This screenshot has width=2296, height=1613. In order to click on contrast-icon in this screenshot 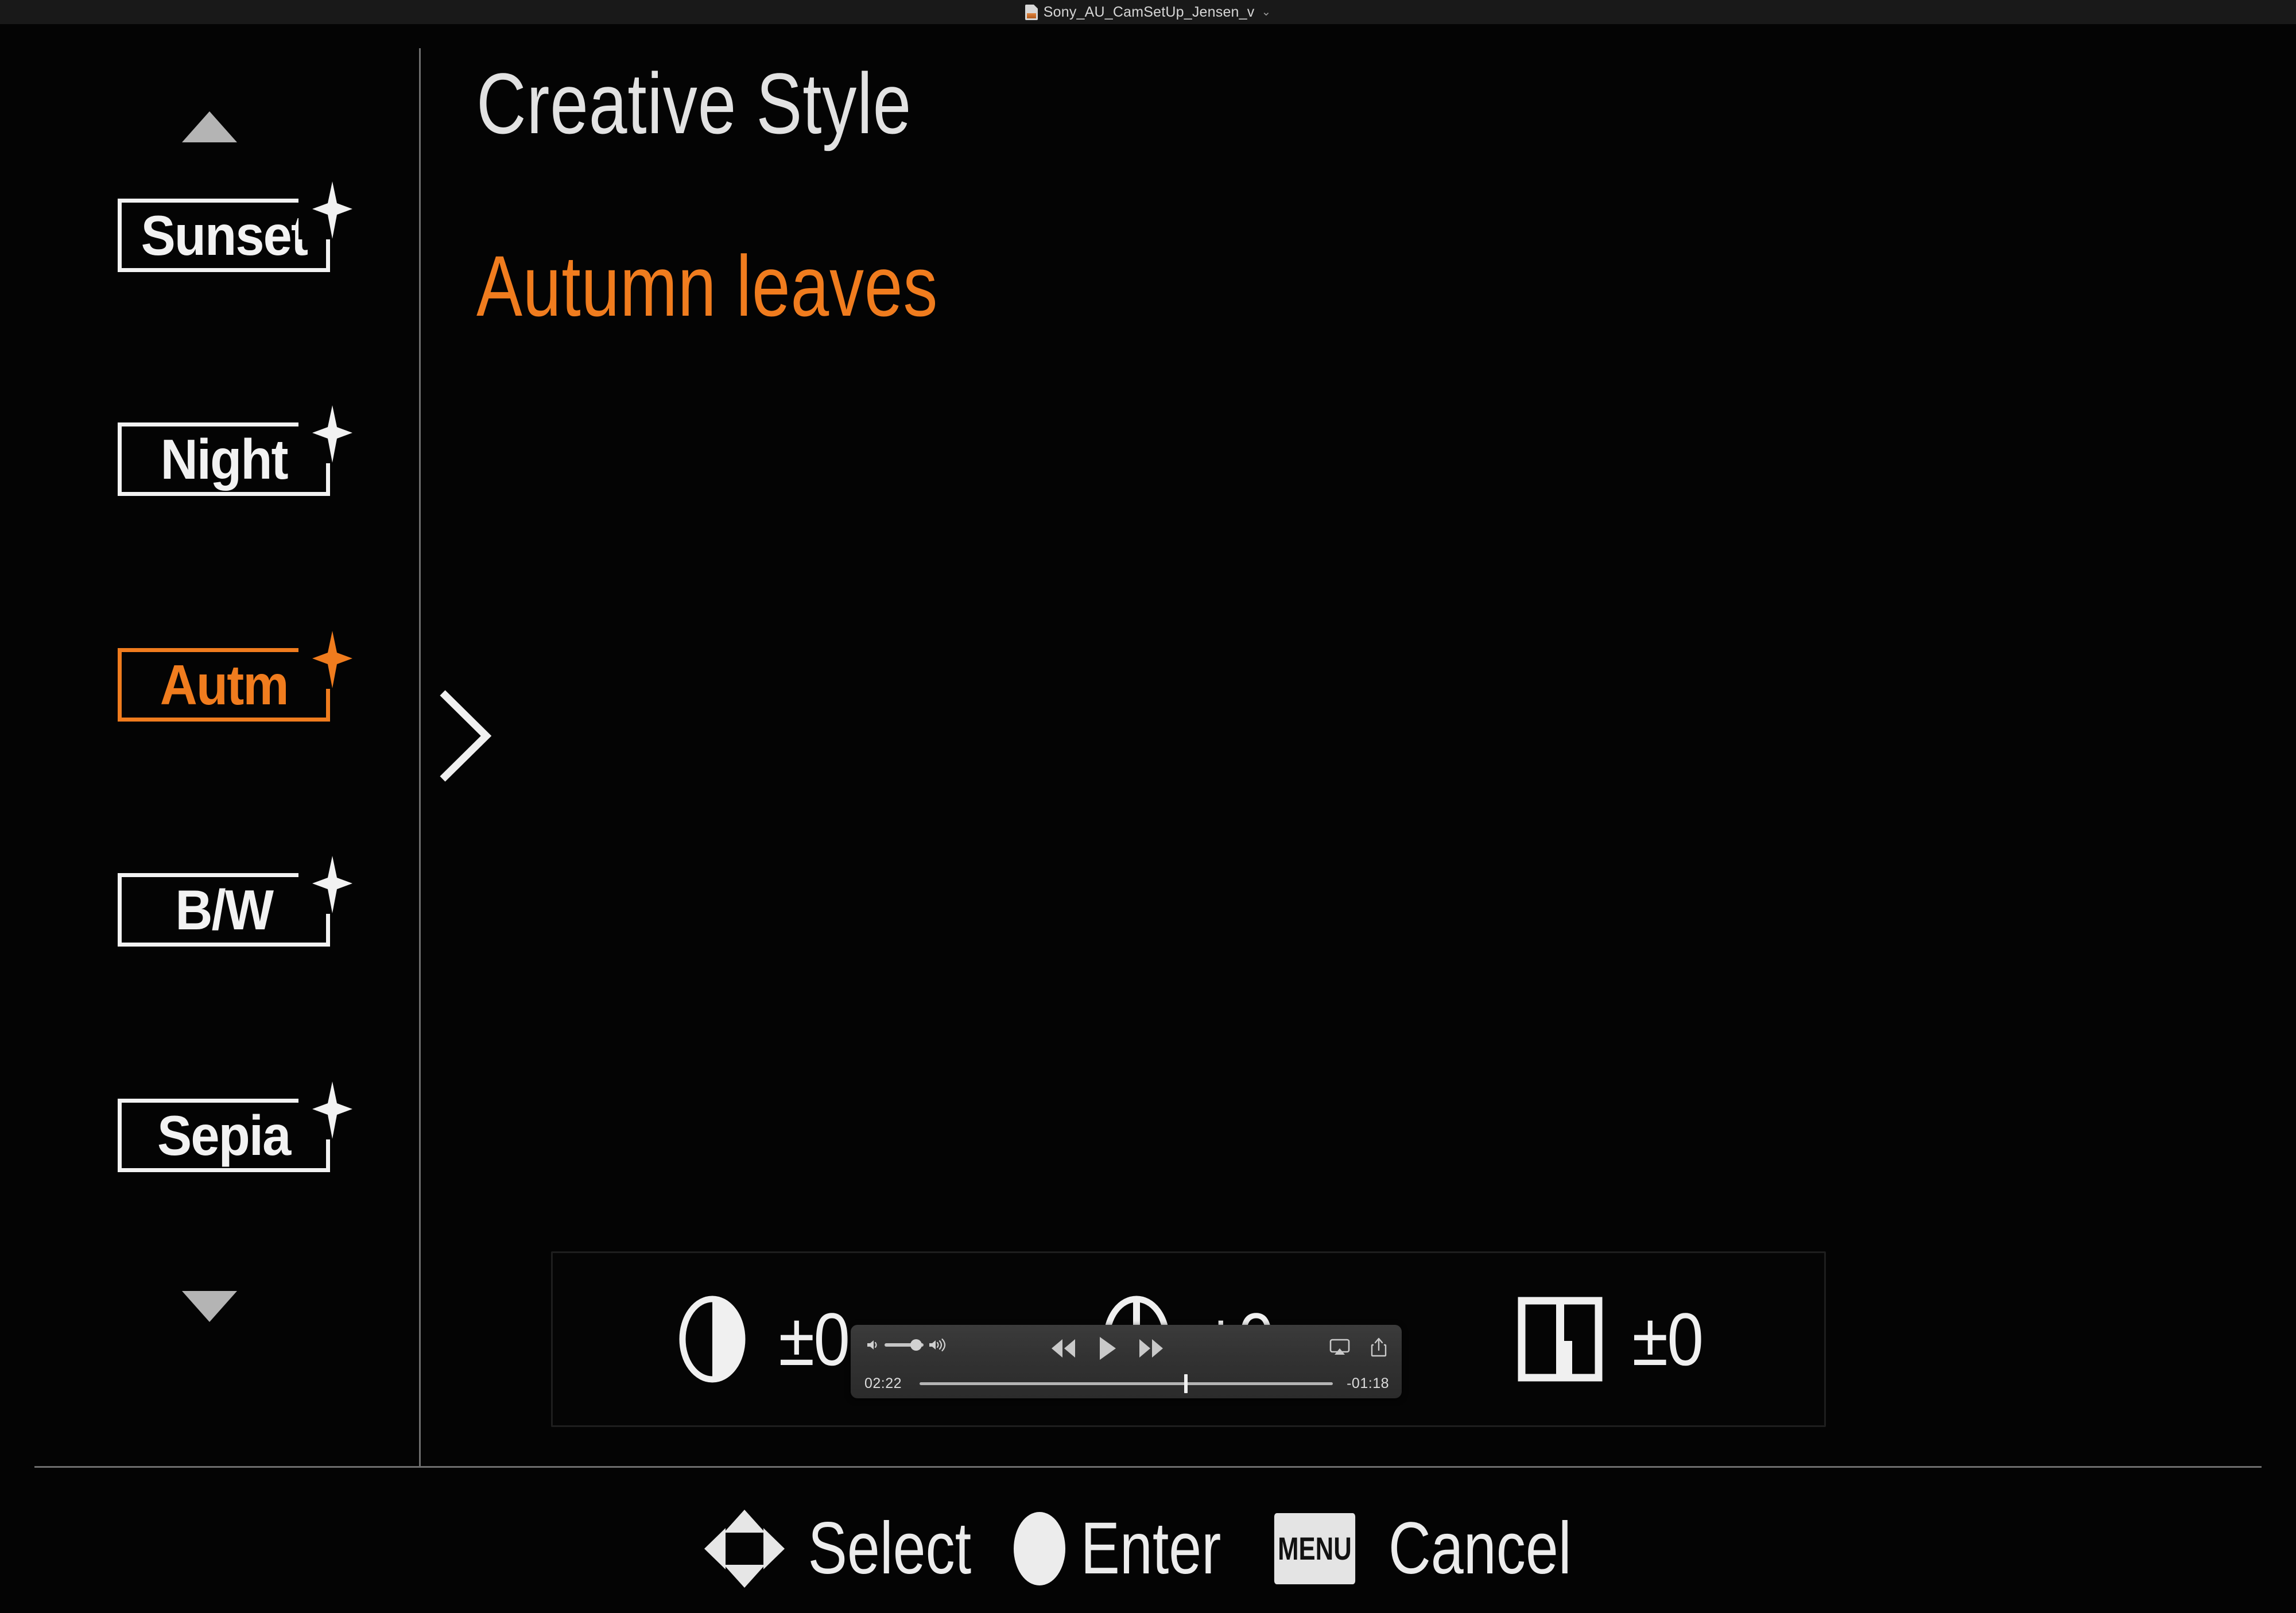, I will do `click(712, 1339)`.